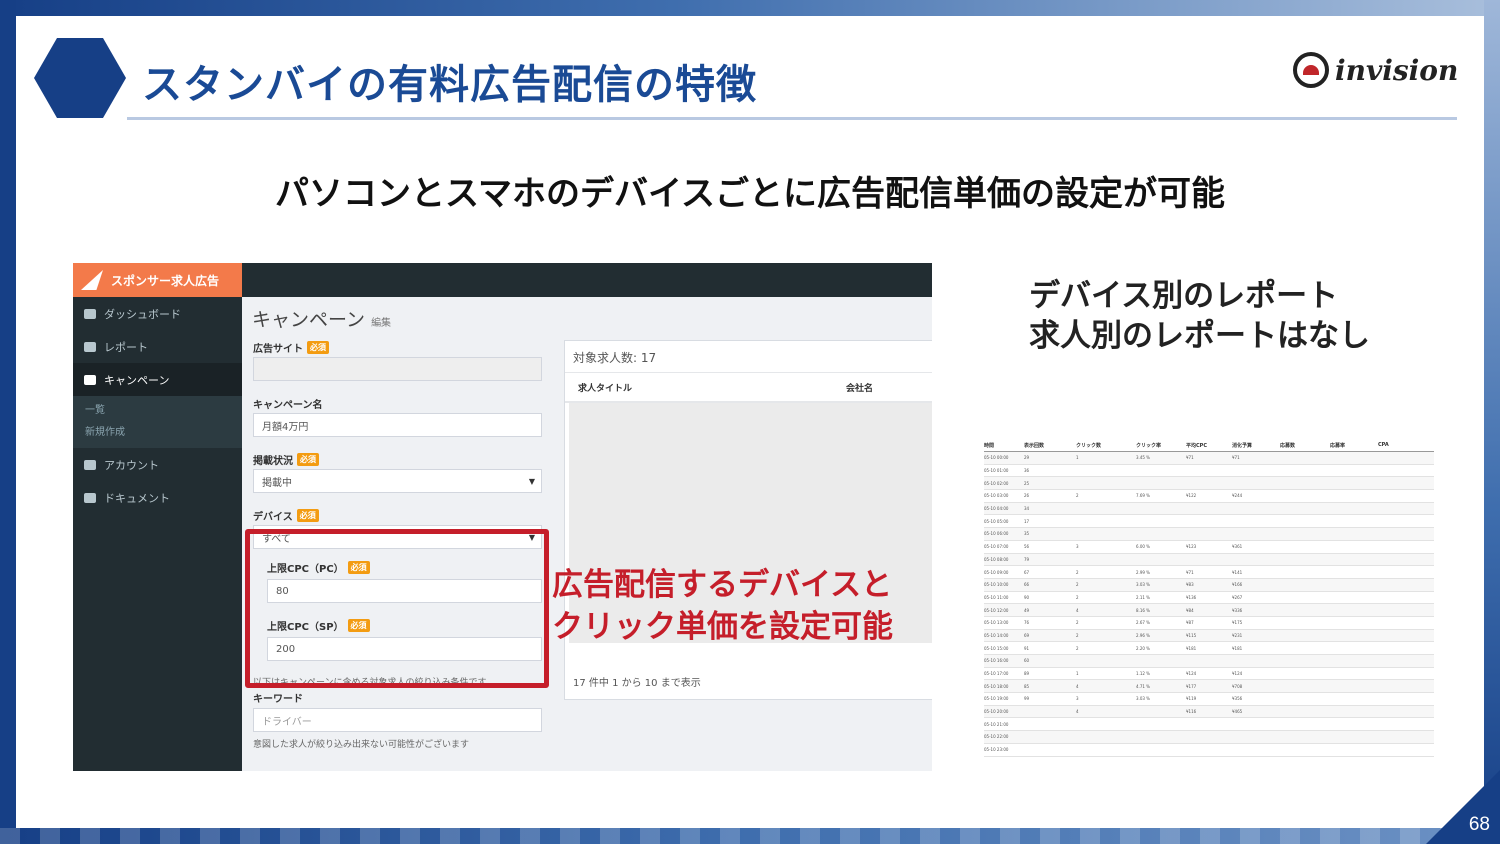 The width and height of the screenshot is (1500, 844). What do you see at coordinates (1184, 296) in the screenshot?
I see `report-note-line: デバイス別のレポート` at bounding box center [1184, 296].